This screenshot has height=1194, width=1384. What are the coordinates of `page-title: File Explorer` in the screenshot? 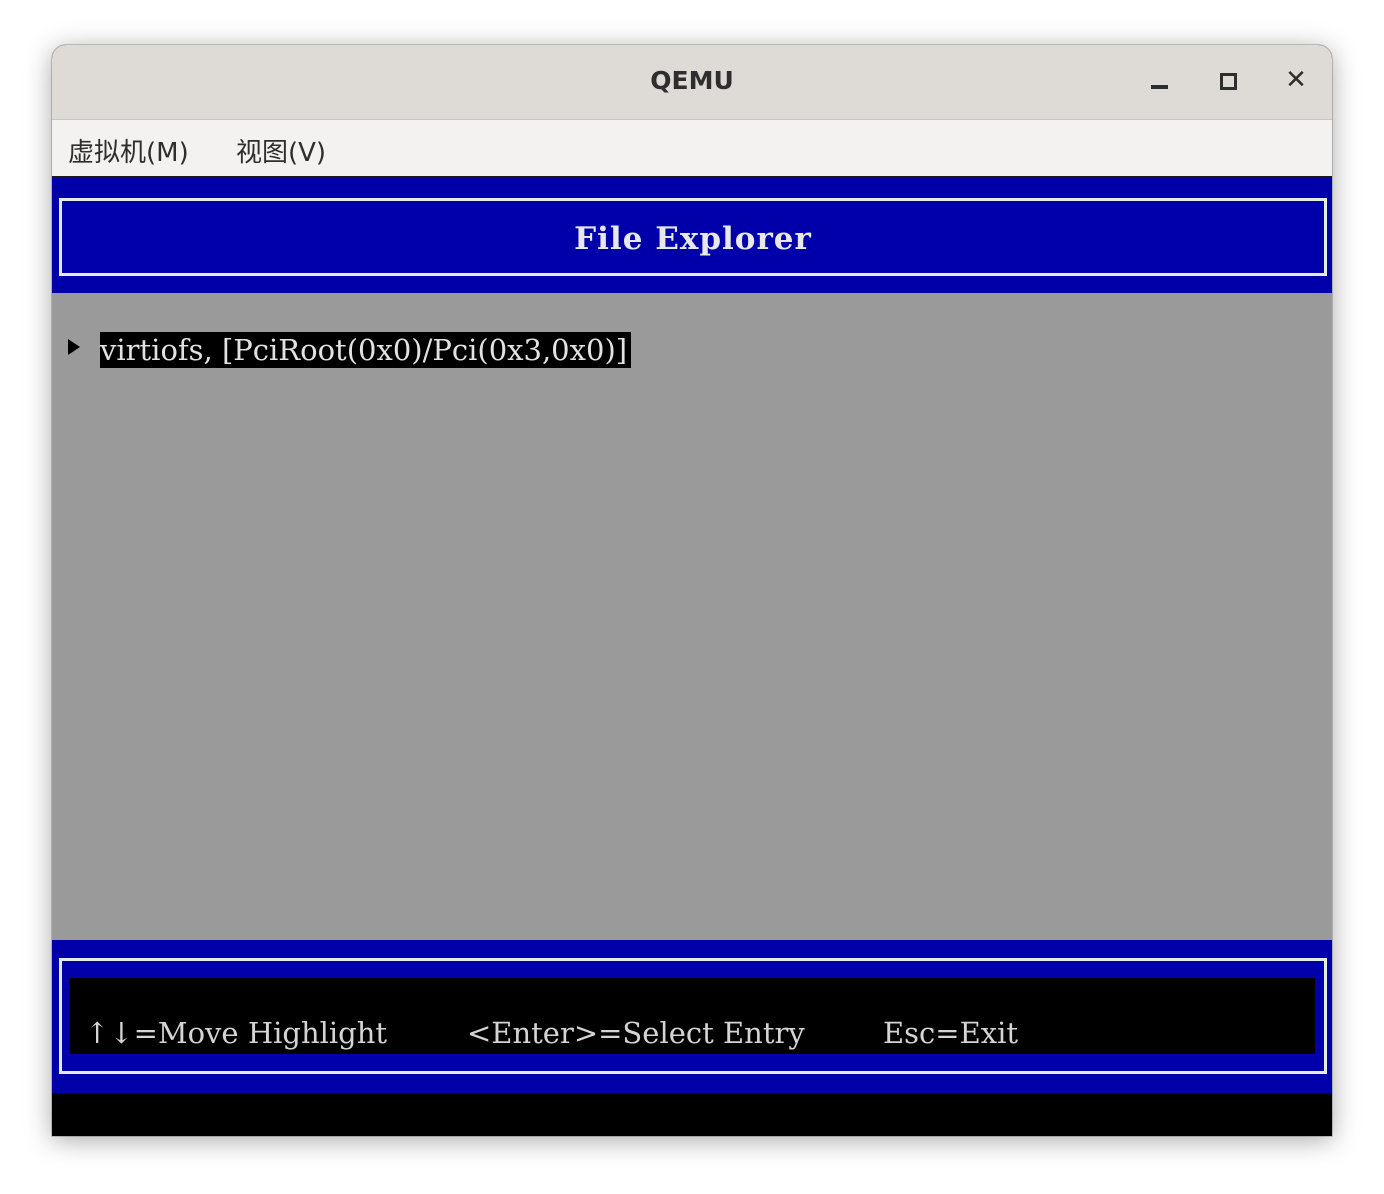 It's located at (693, 239).